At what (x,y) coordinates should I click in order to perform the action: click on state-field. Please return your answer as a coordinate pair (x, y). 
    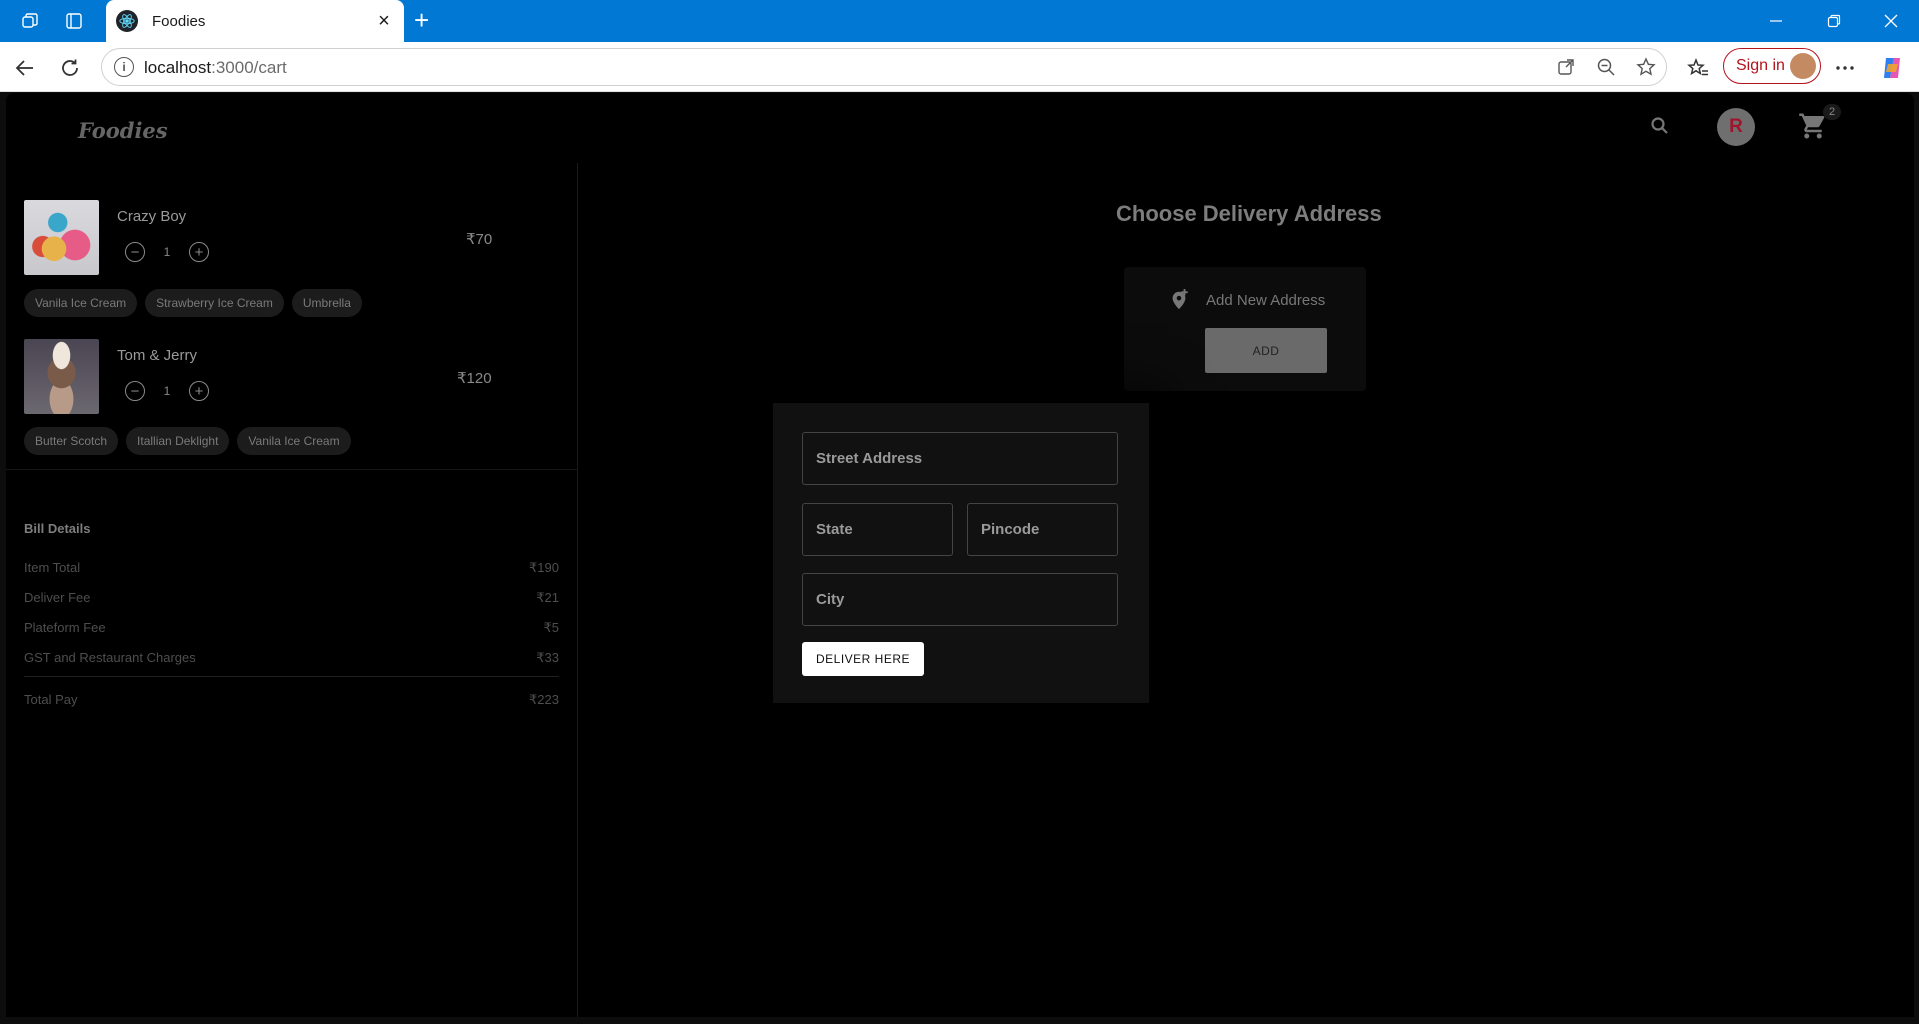
    Looking at the image, I should click on (877, 529).